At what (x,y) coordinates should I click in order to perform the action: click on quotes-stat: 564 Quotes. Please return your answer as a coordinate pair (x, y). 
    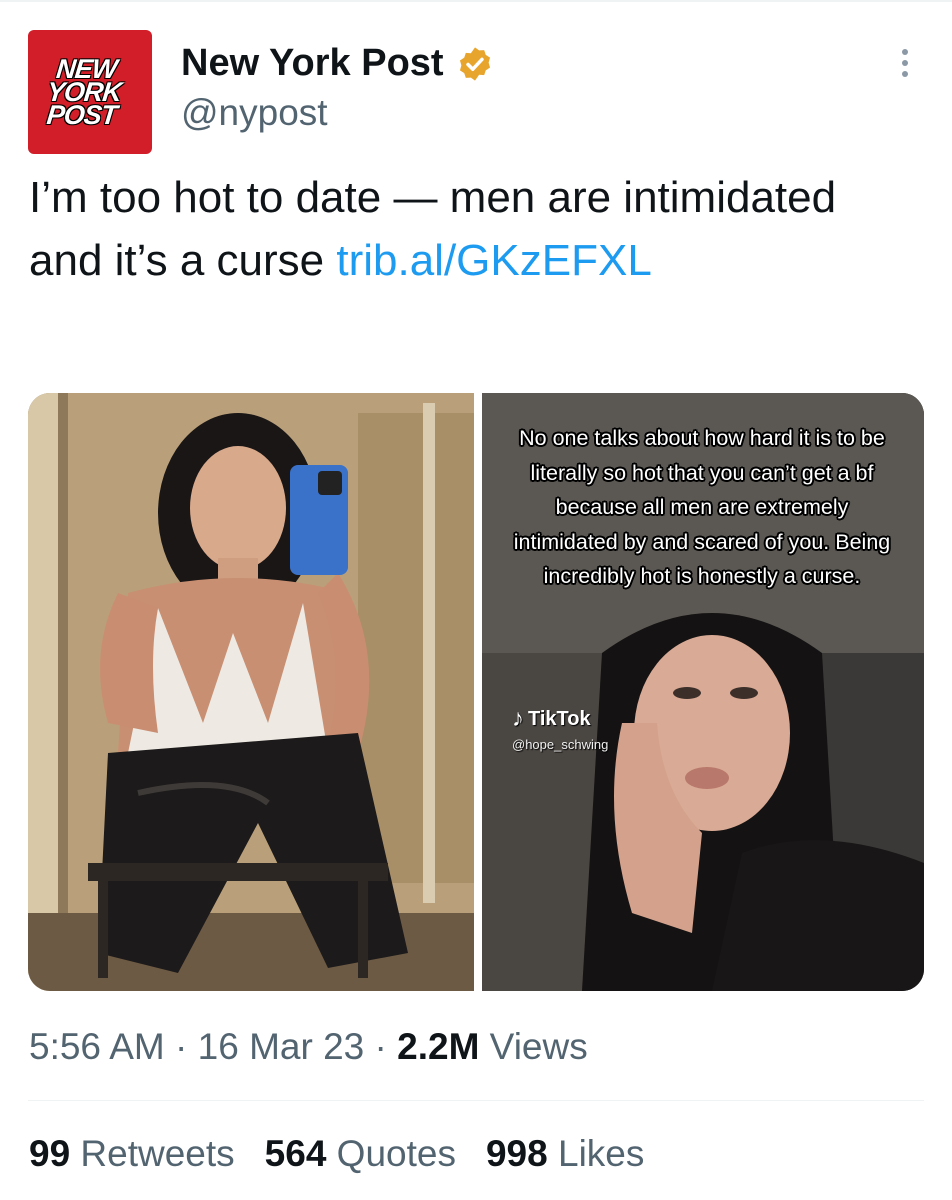
    Looking at the image, I should click on (360, 1154).